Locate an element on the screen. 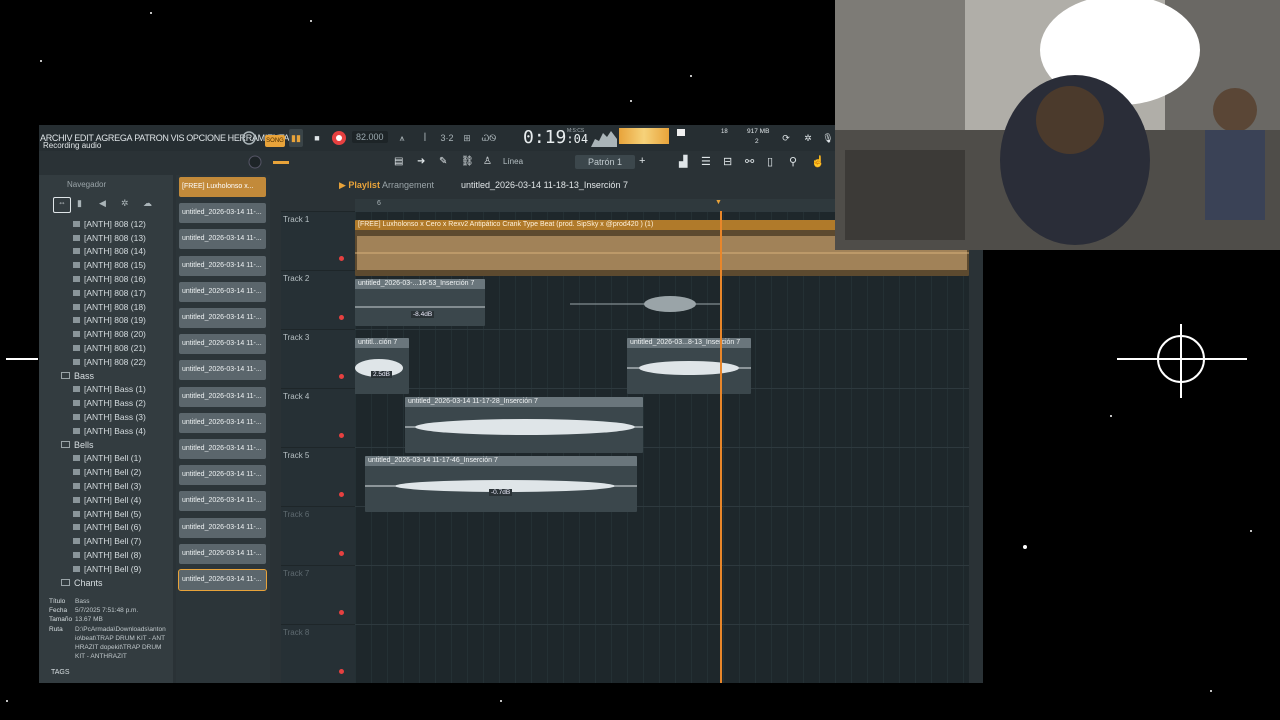 This screenshot has height=720, width=1280. browser-file: [ANTH] Bell (7) is located at coordinates (106, 541).